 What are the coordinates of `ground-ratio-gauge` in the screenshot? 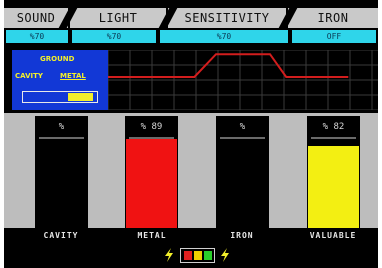 It's located at (60, 97).